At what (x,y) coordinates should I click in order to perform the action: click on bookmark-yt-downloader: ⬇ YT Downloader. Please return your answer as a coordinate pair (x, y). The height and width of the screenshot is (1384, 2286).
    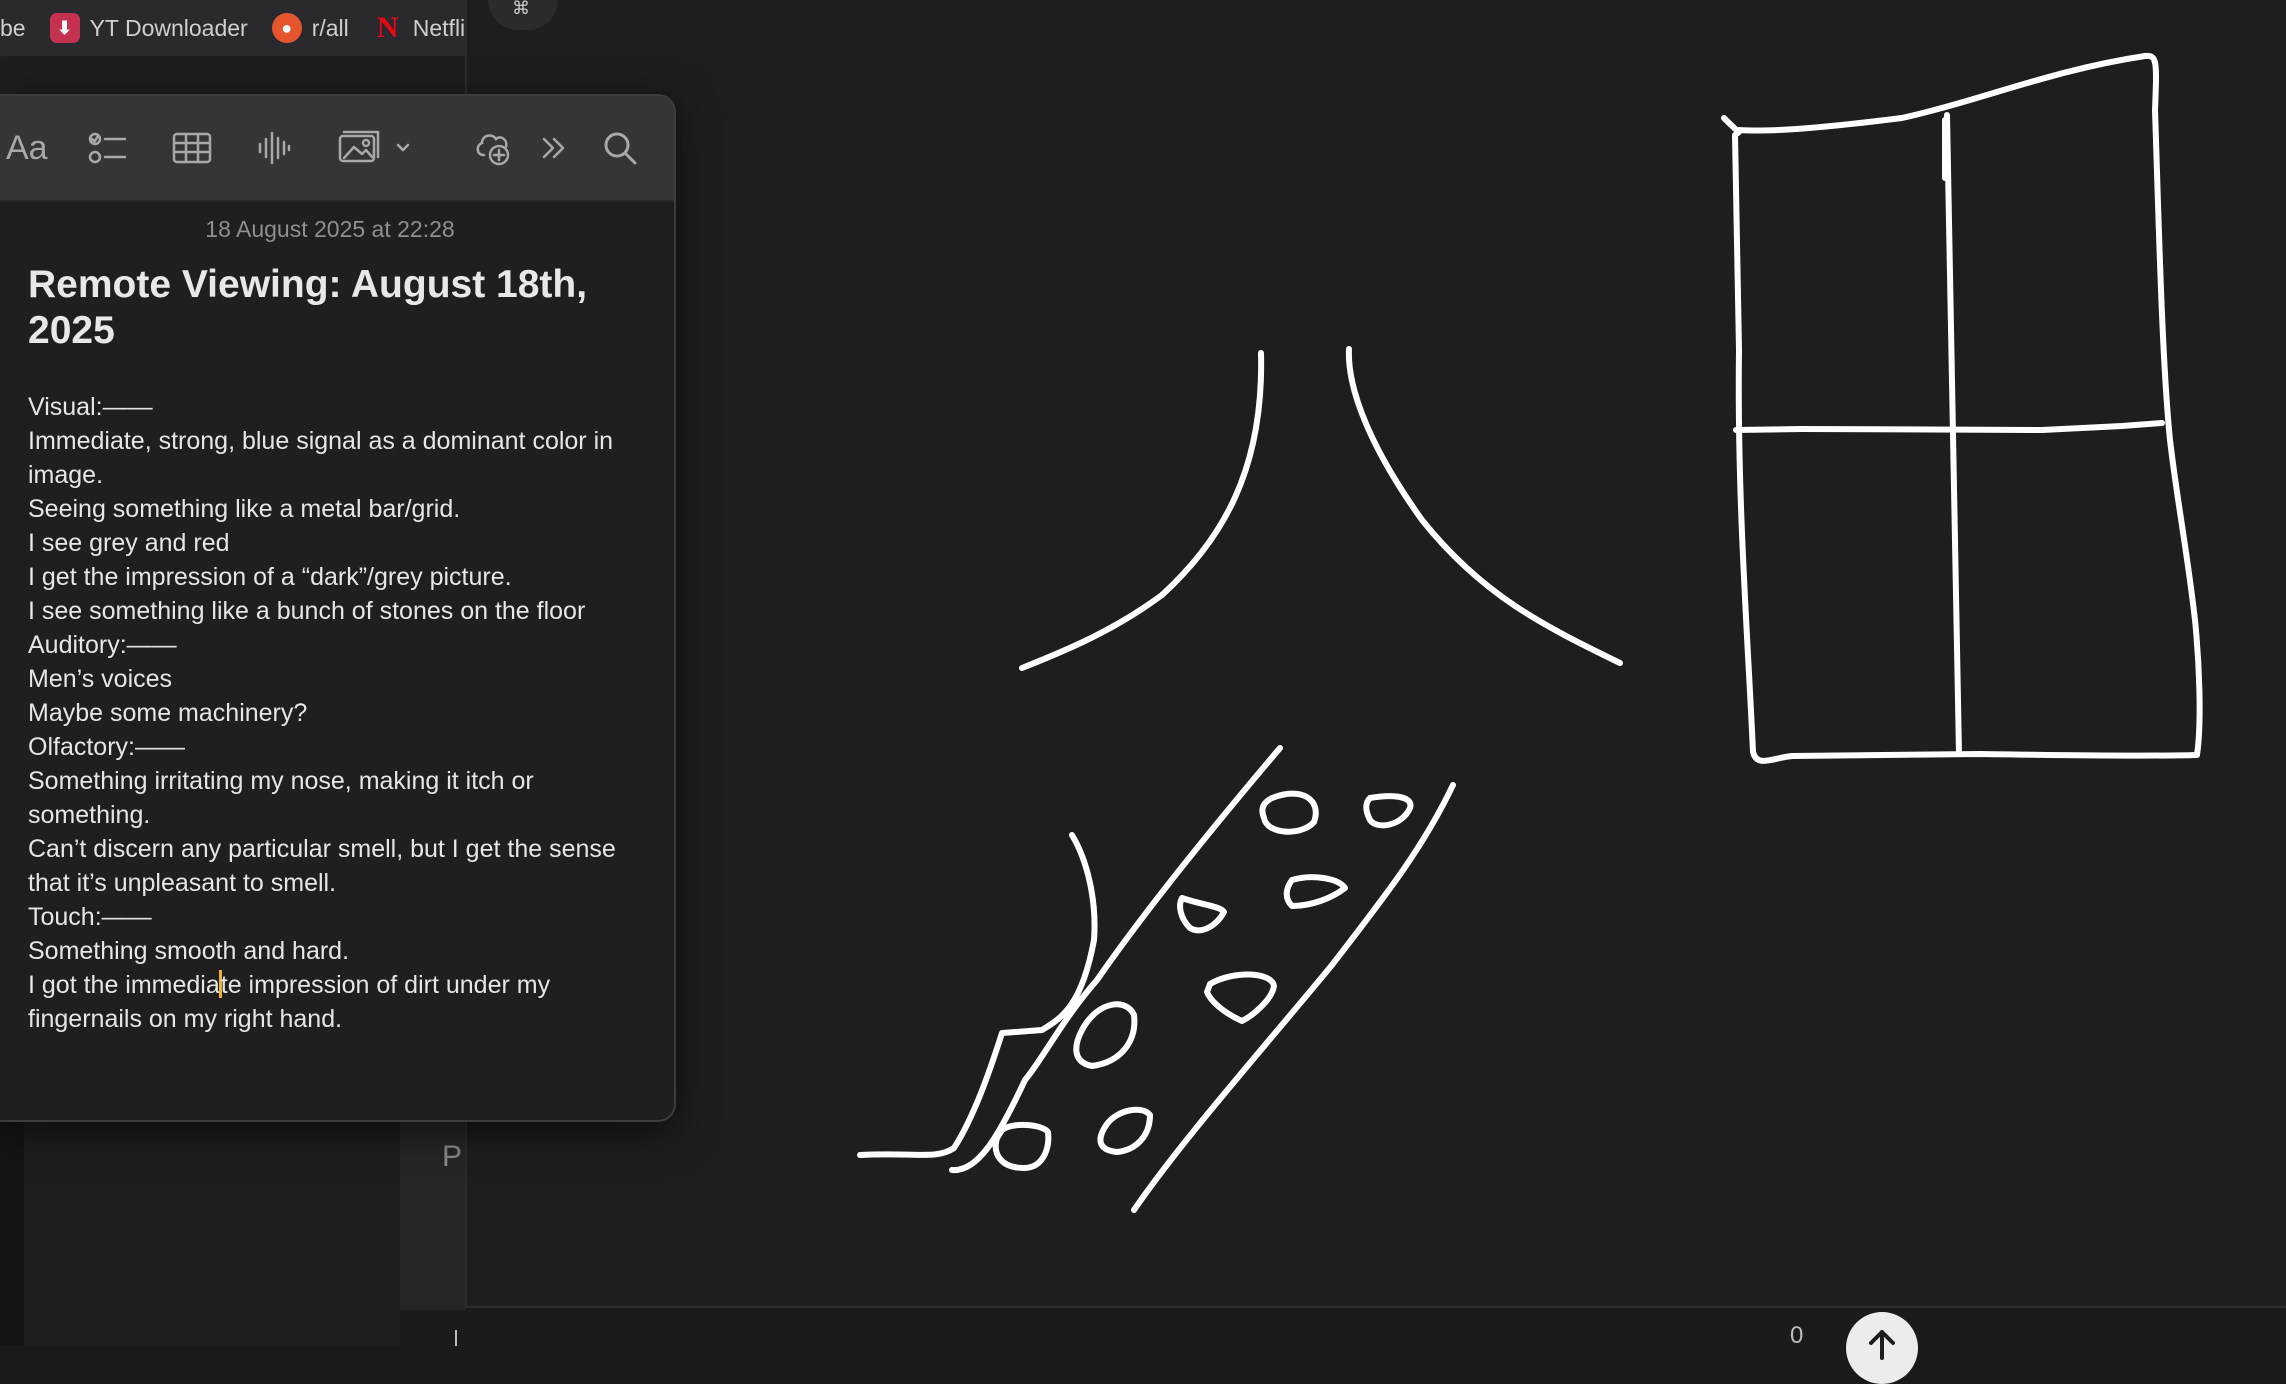
    Looking at the image, I should click on (148, 28).